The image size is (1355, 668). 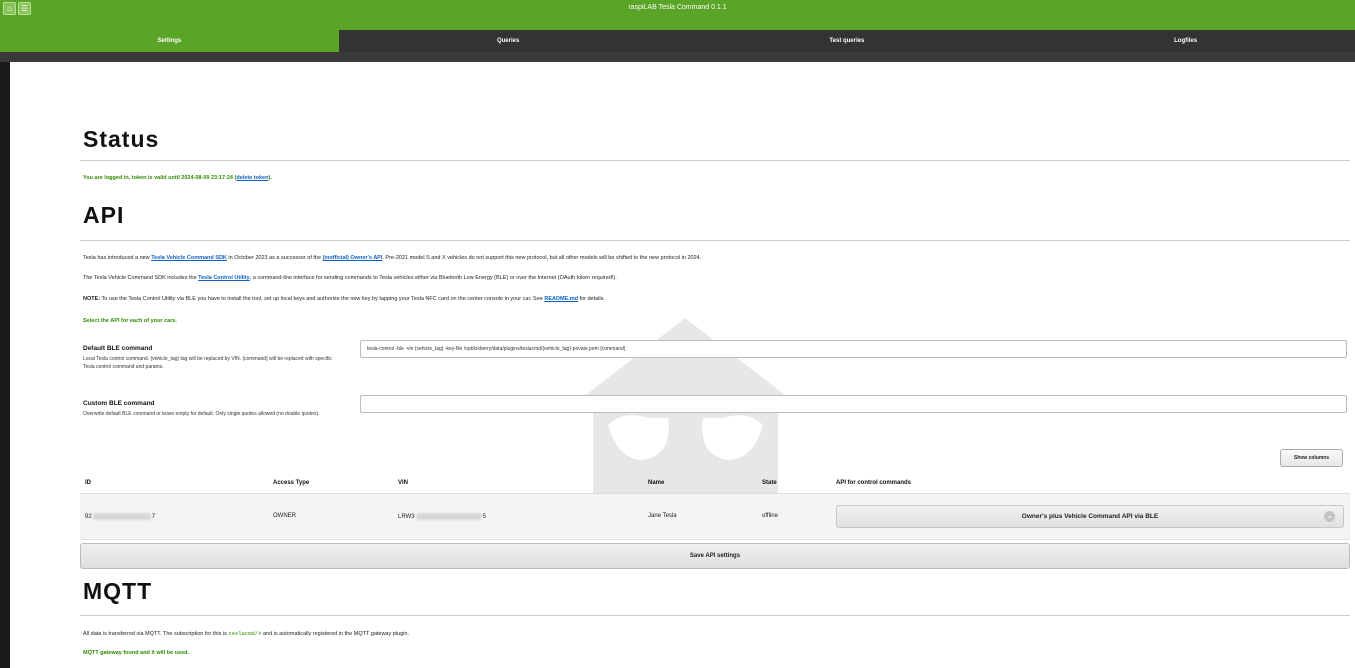 What do you see at coordinates (715, 240) in the screenshot?
I see `api-divider` at bounding box center [715, 240].